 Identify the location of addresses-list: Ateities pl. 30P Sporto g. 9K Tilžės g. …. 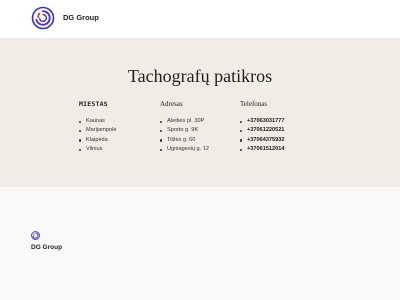
(184, 136).